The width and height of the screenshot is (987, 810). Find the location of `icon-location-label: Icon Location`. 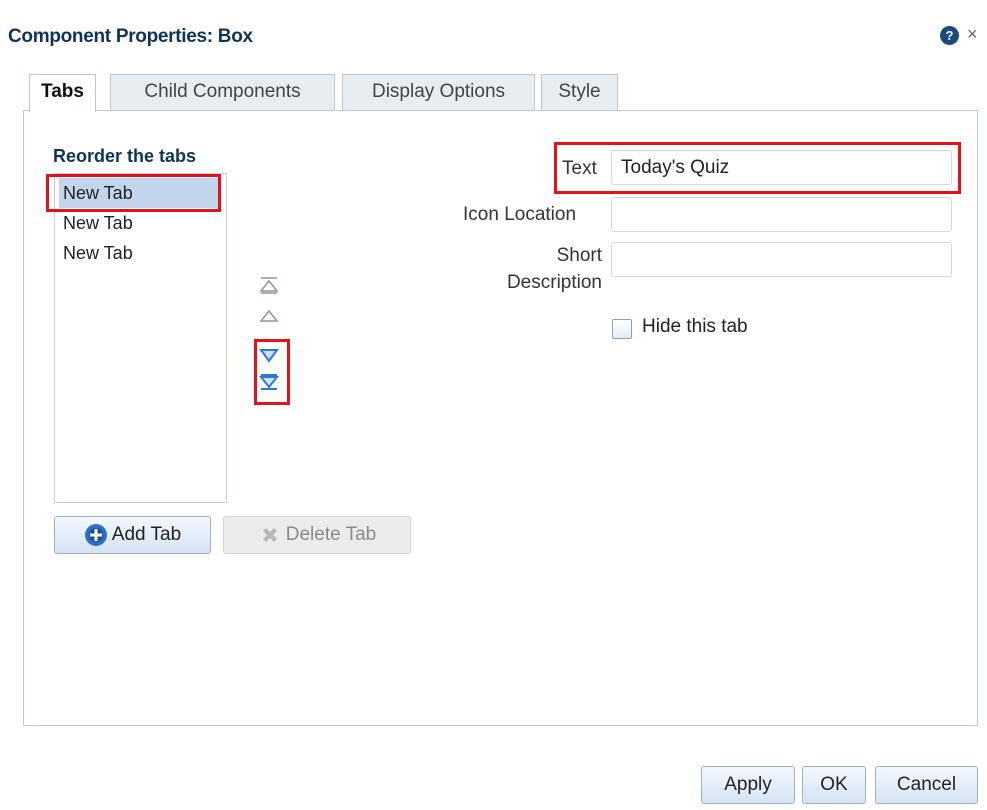

icon-location-label: Icon Location is located at coordinates (520, 214).